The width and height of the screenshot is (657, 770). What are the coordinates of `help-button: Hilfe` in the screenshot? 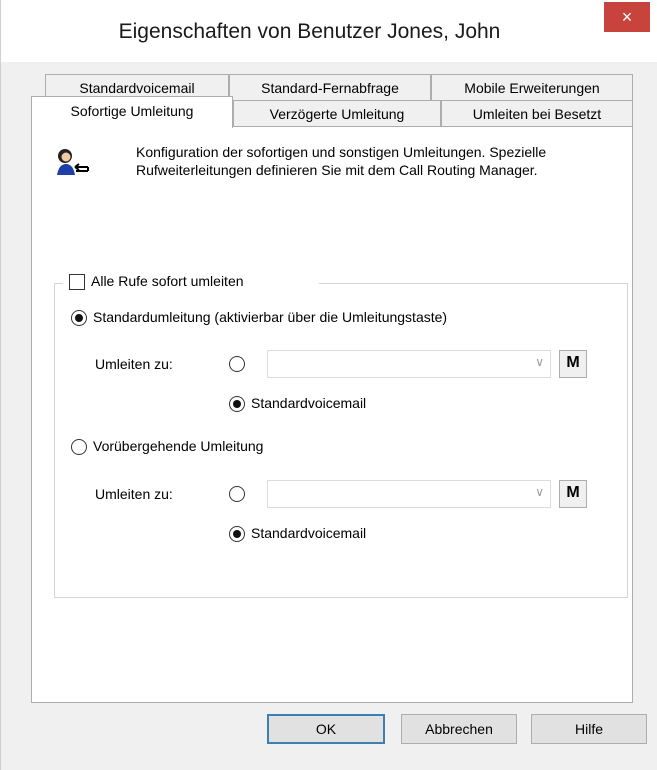 It's located at (589, 729).